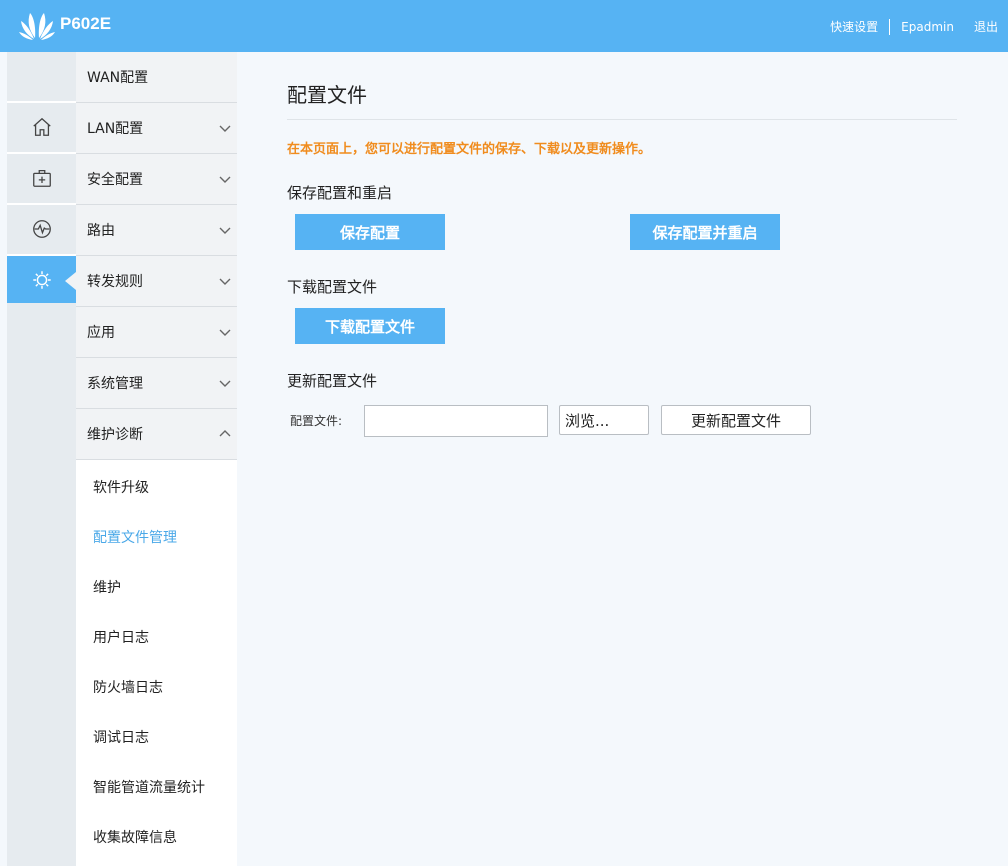  What do you see at coordinates (156, 434) in the screenshot?
I see `menu-item-maintenance: 维护诊断` at bounding box center [156, 434].